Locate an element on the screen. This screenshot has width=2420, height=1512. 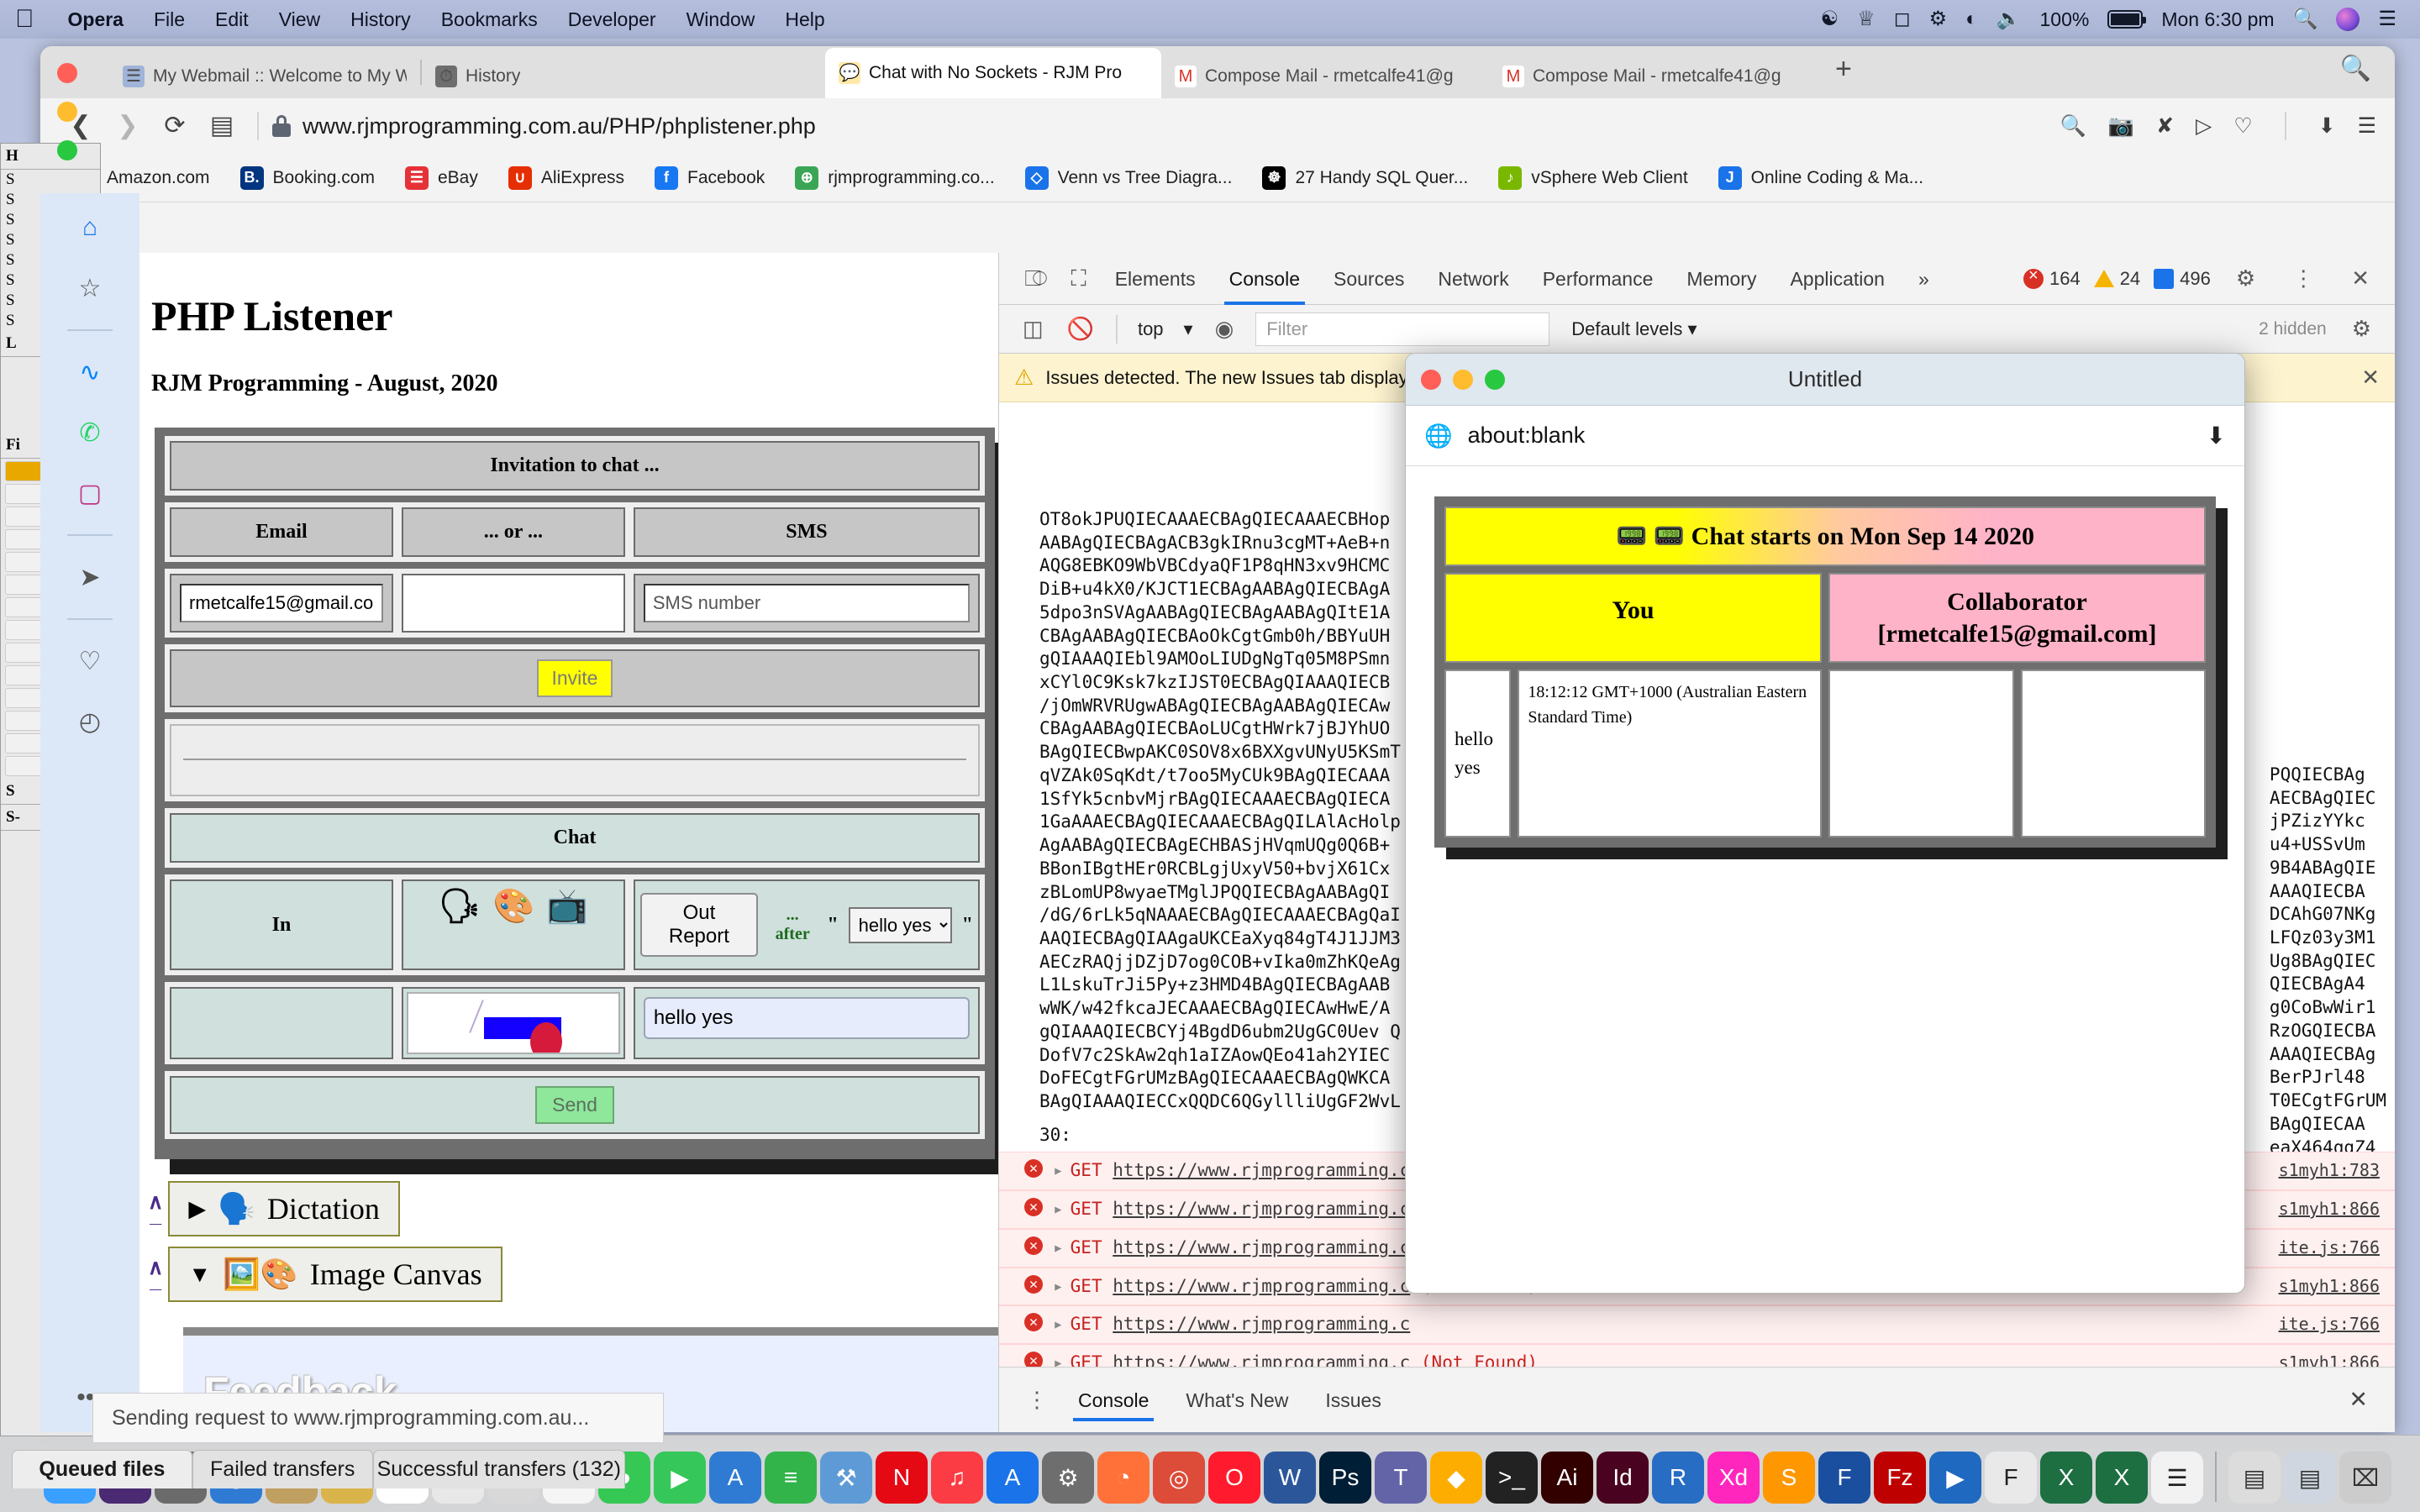
opera-icon: O is located at coordinates (1234, 1478).